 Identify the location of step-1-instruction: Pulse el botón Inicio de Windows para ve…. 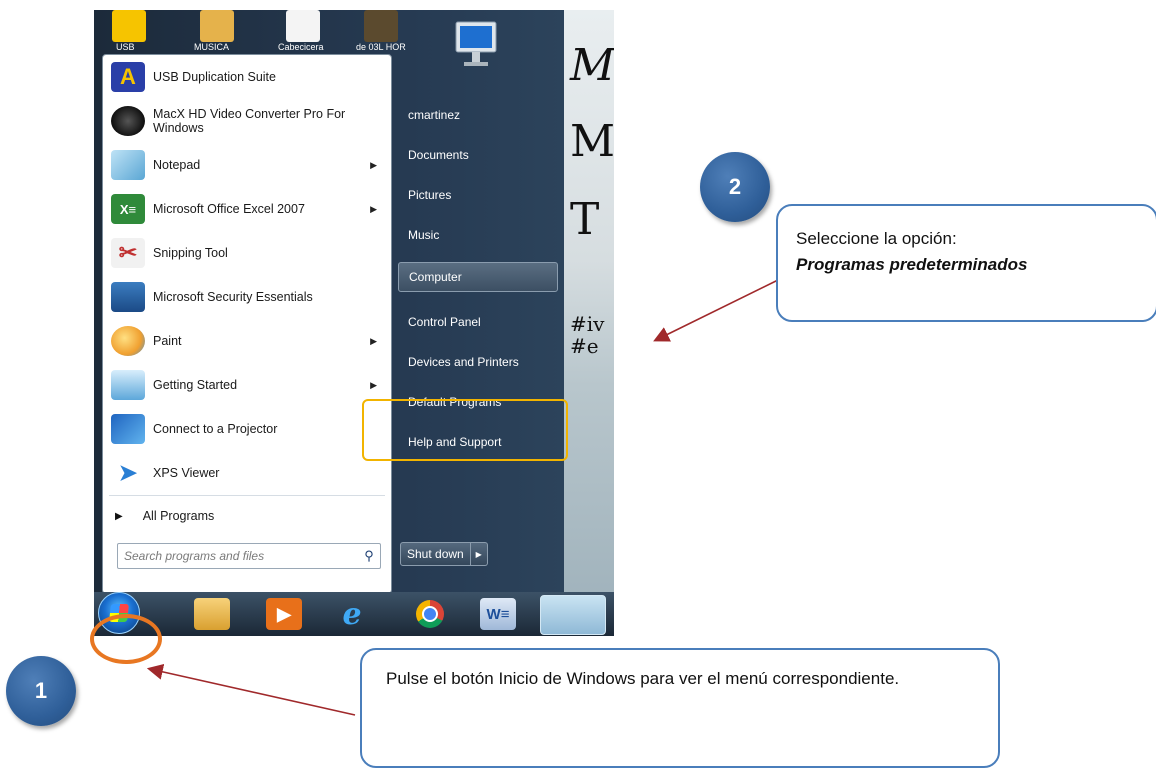
(643, 678).